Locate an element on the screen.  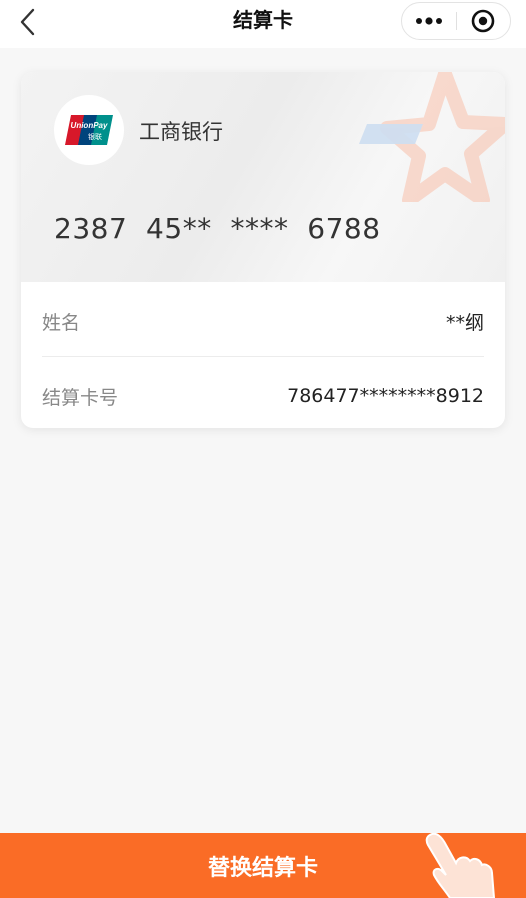
name-value: **纲 is located at coordinates (464, 322).